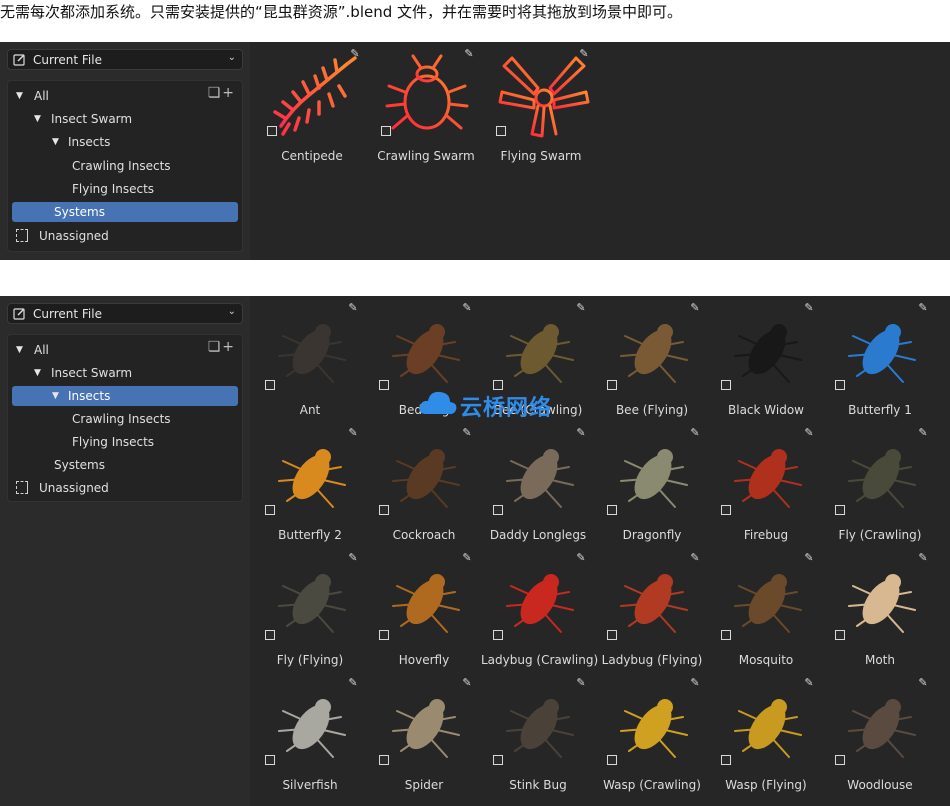 This screenshot has width=950, height=806. Describe the element at coordinates (766, 733) in the screenshot. I see `asset-tile: ✎ Wasp (Flying)` at that location.